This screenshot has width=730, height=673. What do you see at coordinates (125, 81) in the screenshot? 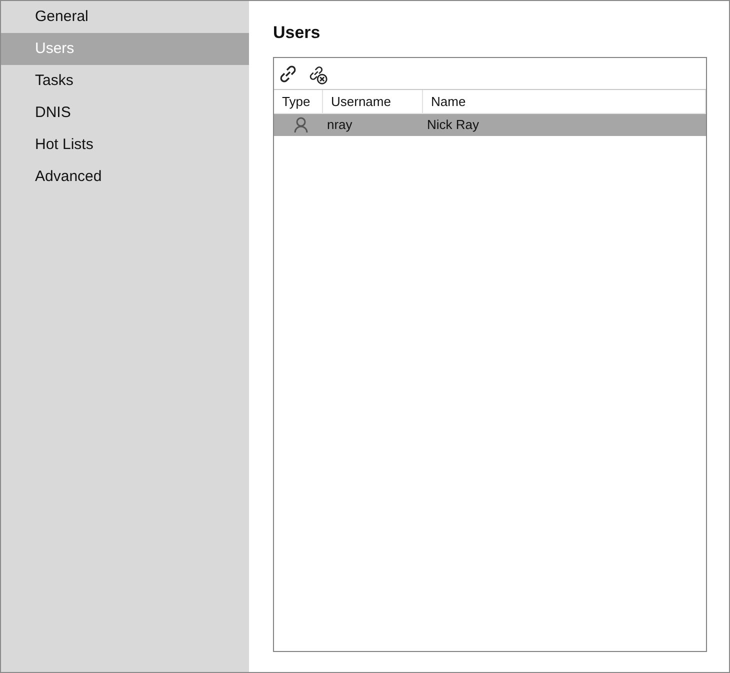
I see `sidebar-item: Tasks` at bounding box center [125, 81].